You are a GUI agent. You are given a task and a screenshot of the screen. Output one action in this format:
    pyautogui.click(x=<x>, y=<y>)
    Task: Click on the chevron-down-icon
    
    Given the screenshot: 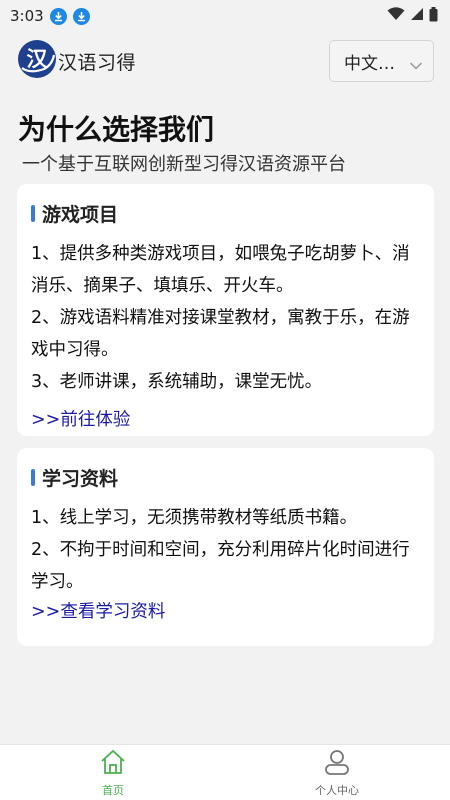 What is the action you would take?
    pyautogui.click(x=416, y=66)
    